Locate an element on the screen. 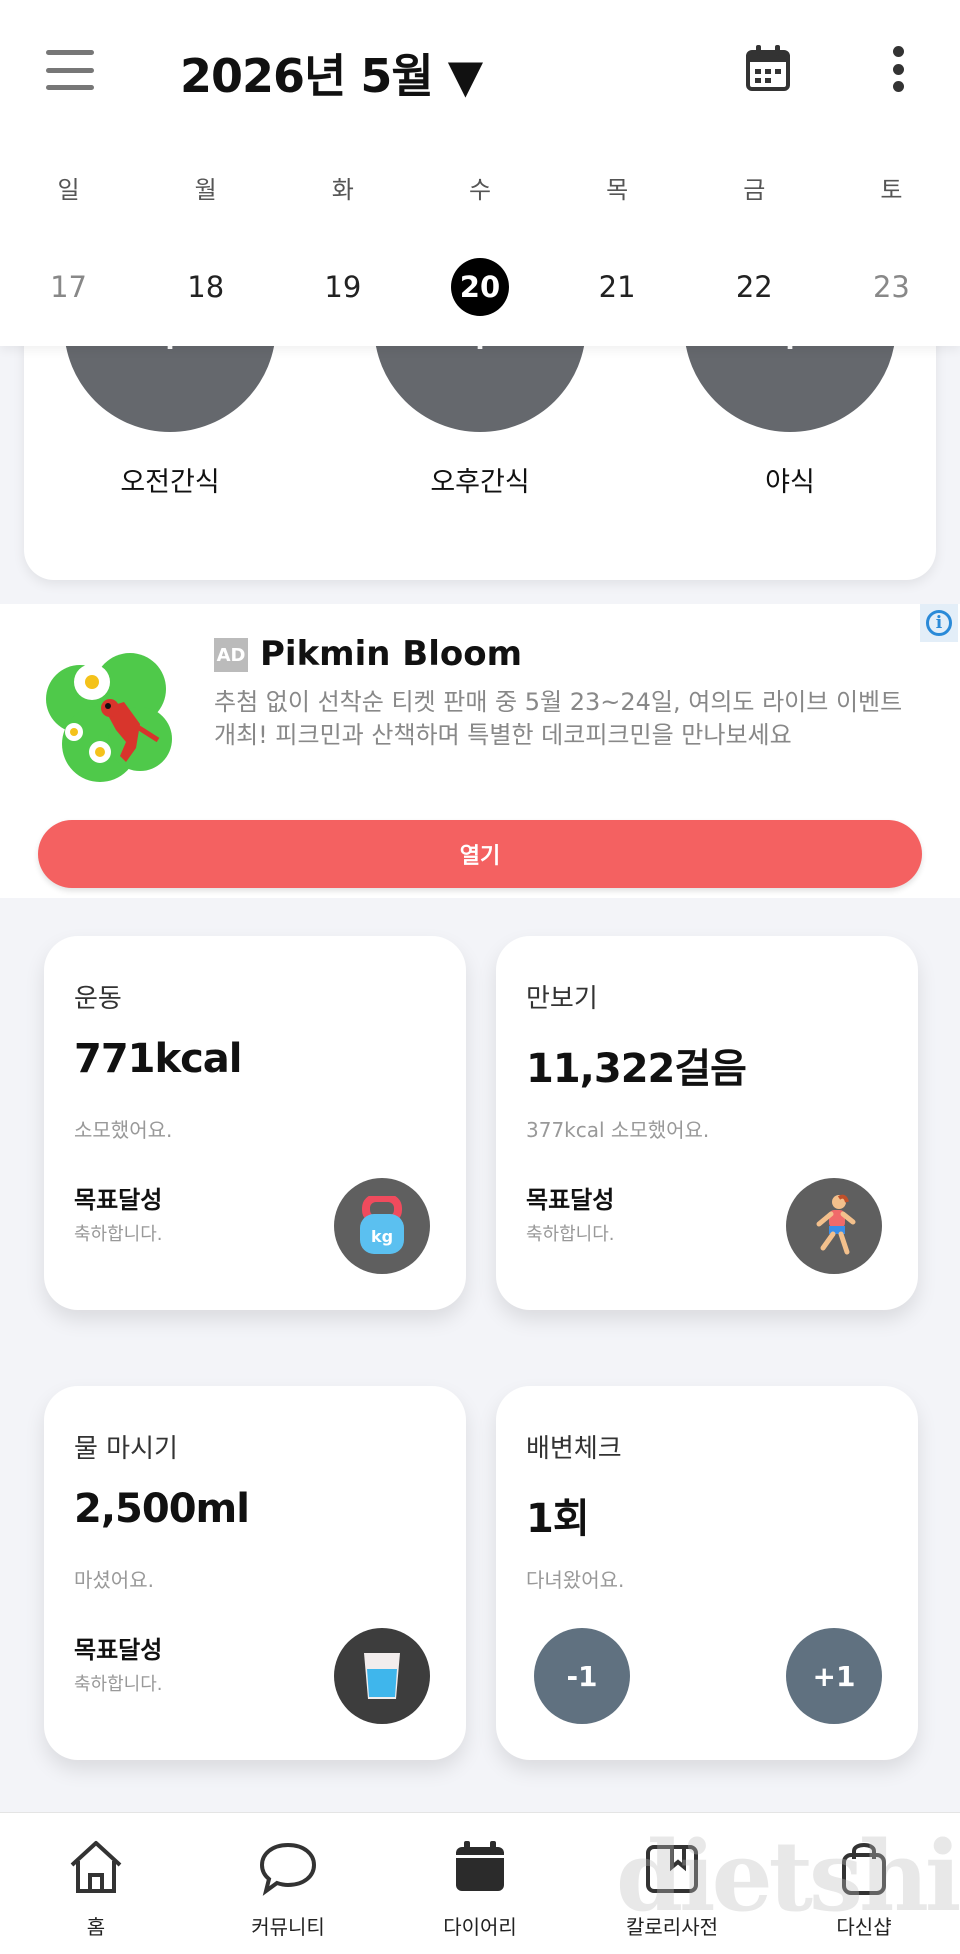  card-subtext: 다녀왔어요. is located at coordinates (575, 1580).